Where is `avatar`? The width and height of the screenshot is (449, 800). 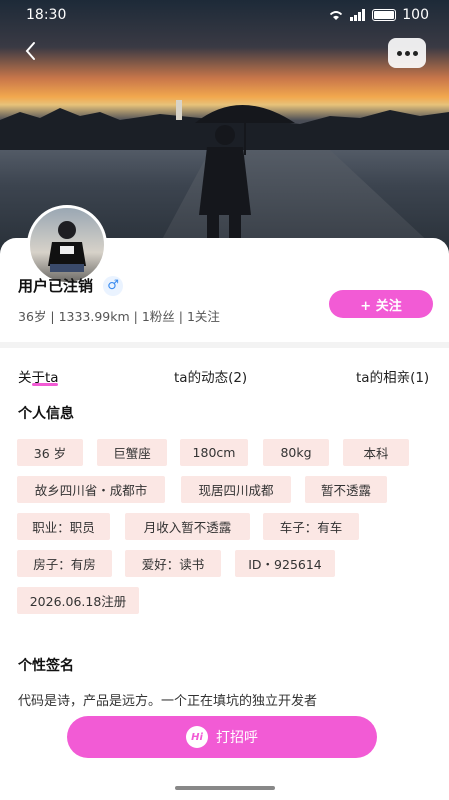 avatar is located at coordinates (67, 245).